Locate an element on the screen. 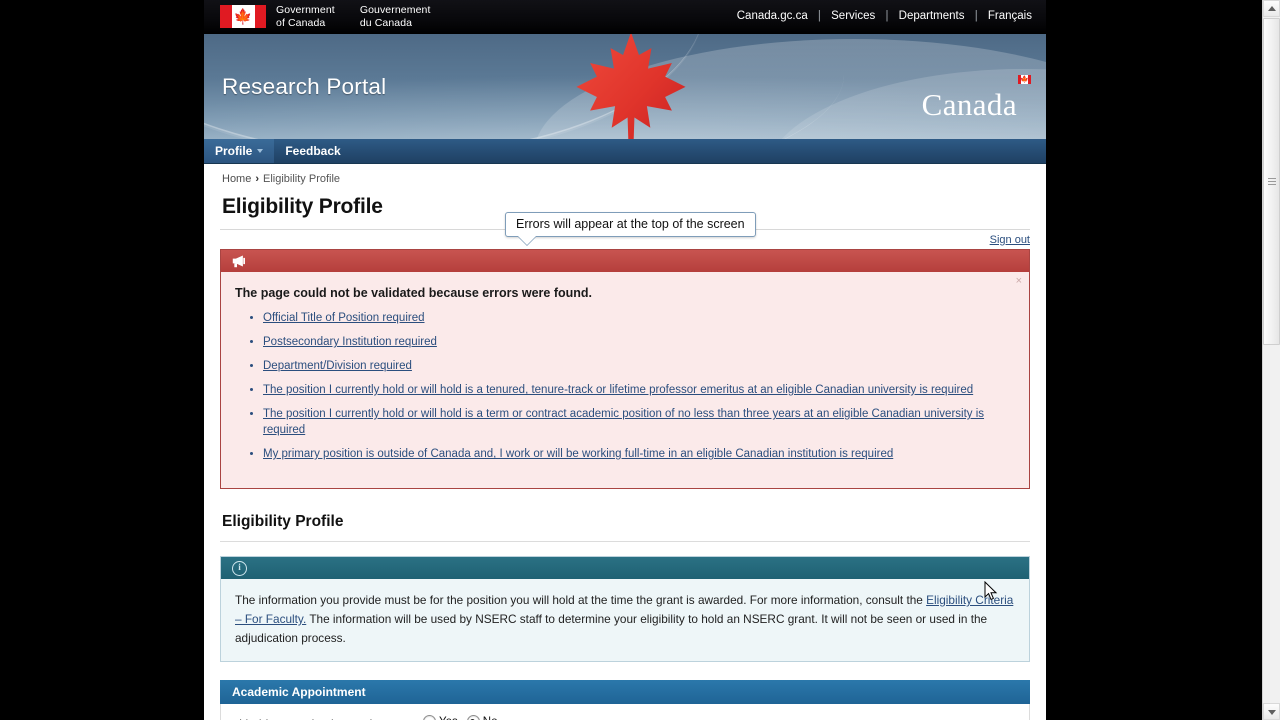  scroll-thumb-grip is located at coordinates (1272, 181).